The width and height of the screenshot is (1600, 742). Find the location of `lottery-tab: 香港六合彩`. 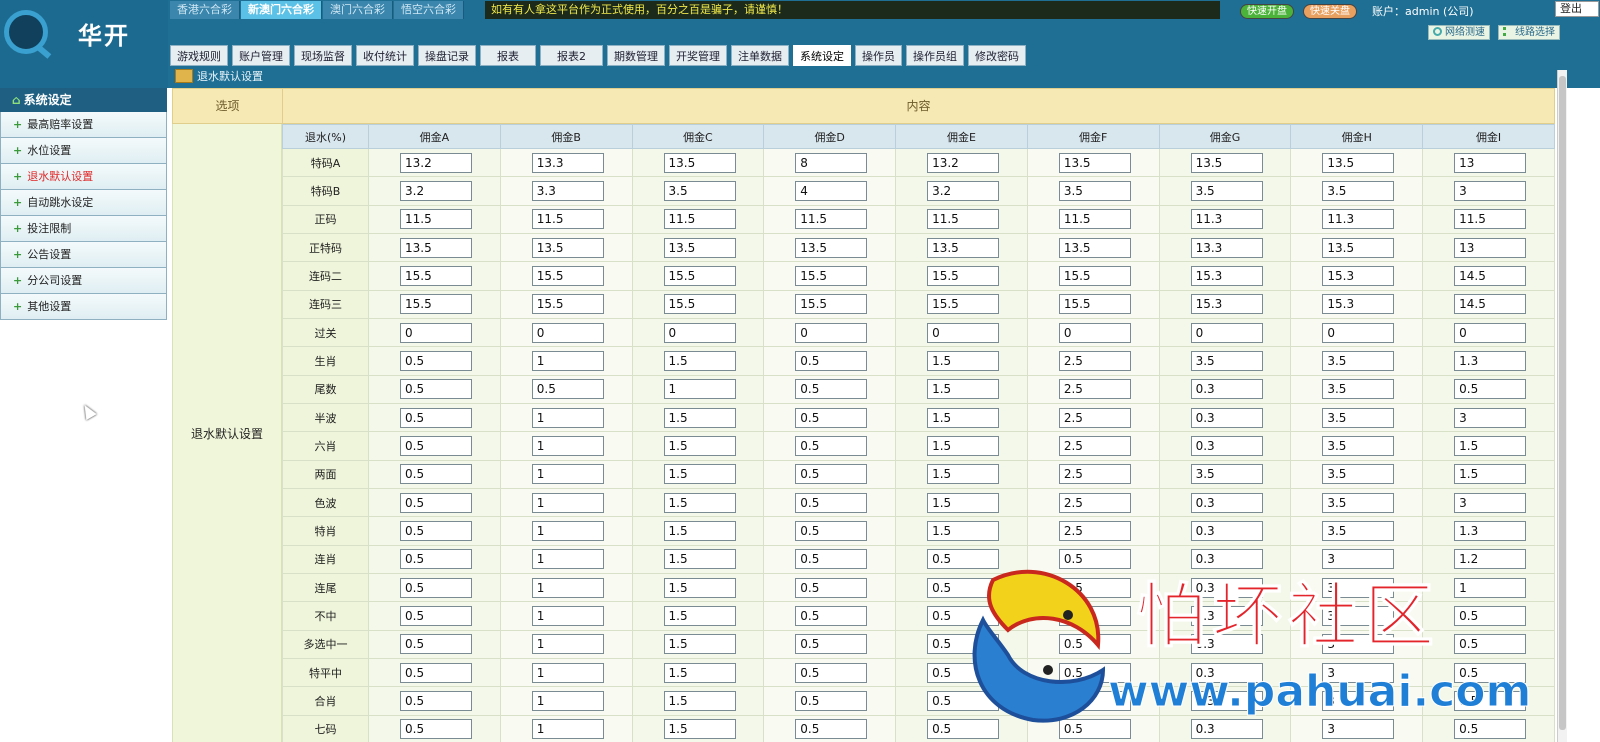

lottery-tab: 香港六合彩 is located at coordinates (205, 10).